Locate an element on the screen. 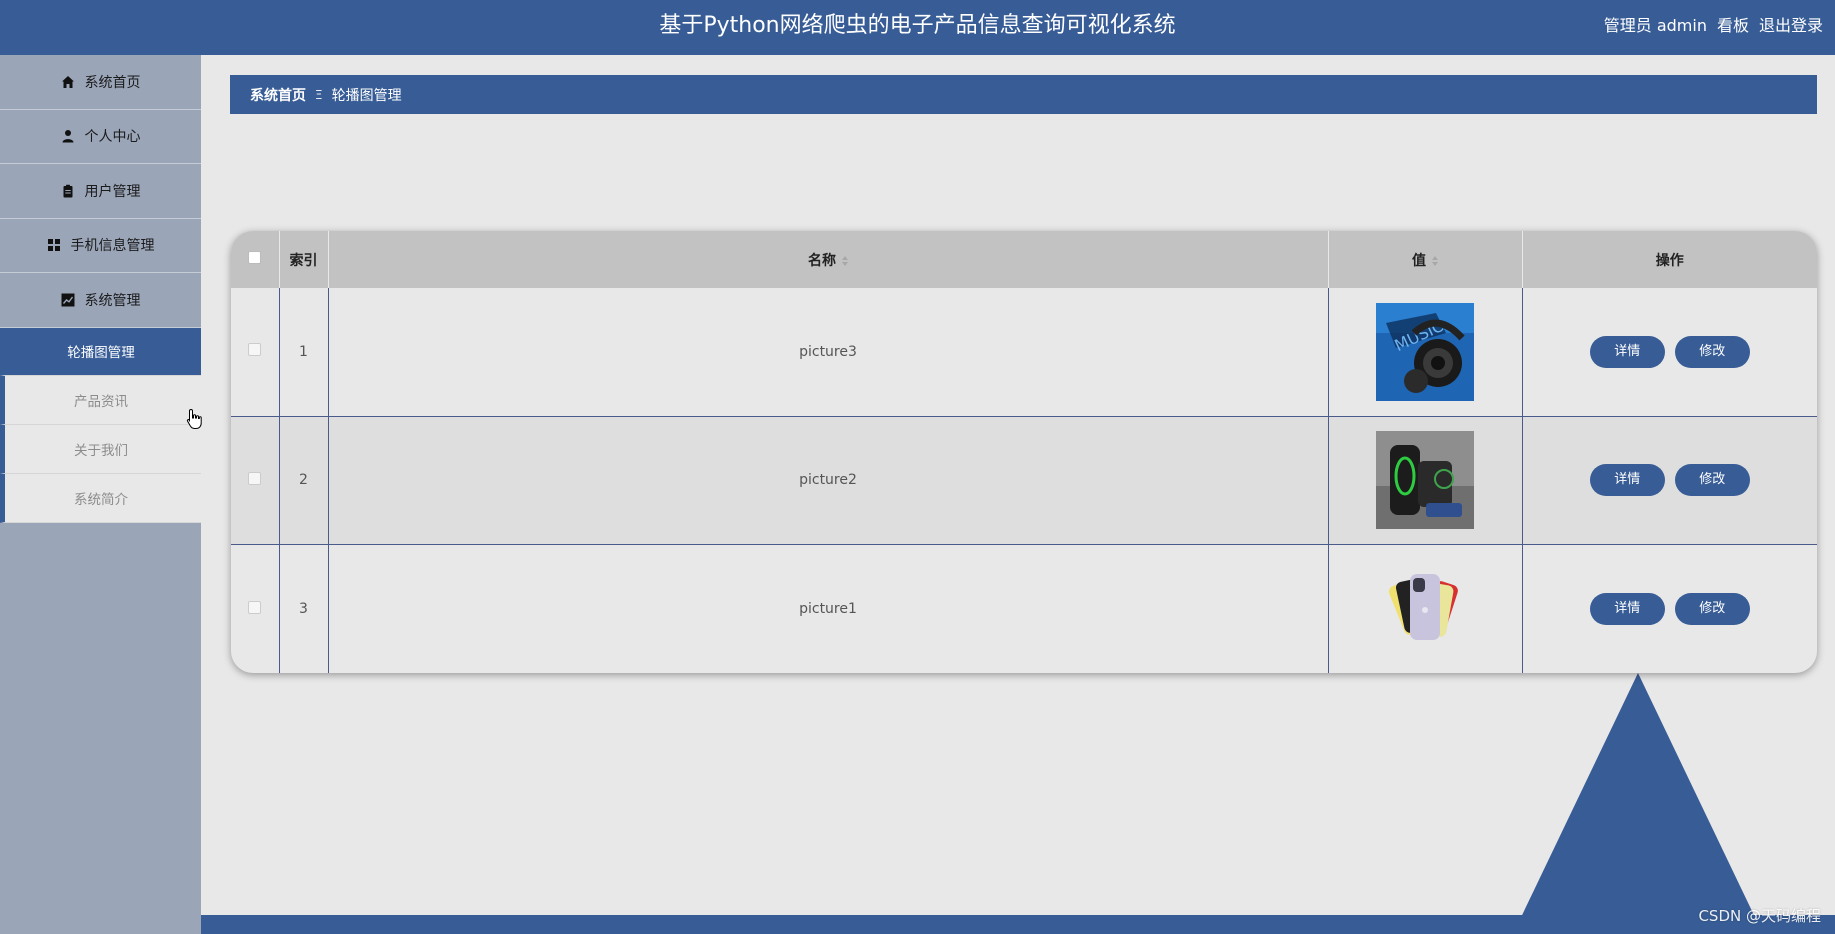 The width and height of the screenshot is (1835, 934). charging-dock-photo is located at coordinates (1425, 480).